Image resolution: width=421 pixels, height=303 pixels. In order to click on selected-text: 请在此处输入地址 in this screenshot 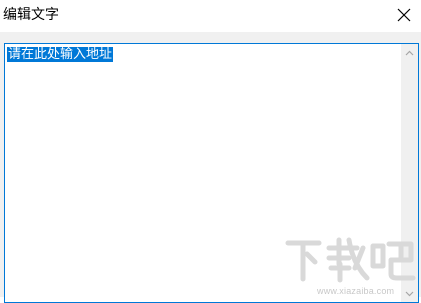, I will do `click(60, 54)`.